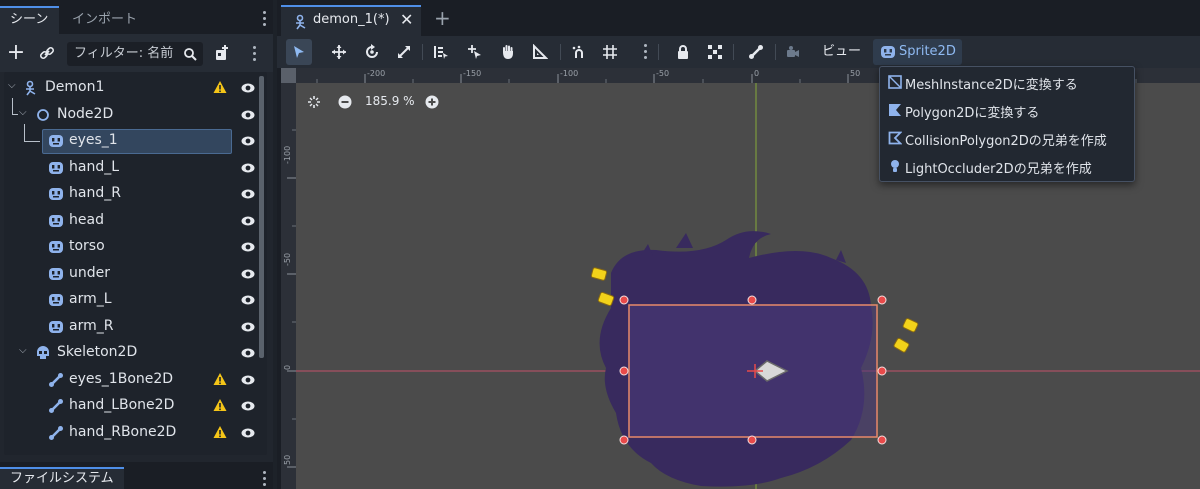 This screenshot has height=489, width=1200. Describe the element at coordinates (646, 53) in the screenshot. I see `snap-options-icon` at that location.